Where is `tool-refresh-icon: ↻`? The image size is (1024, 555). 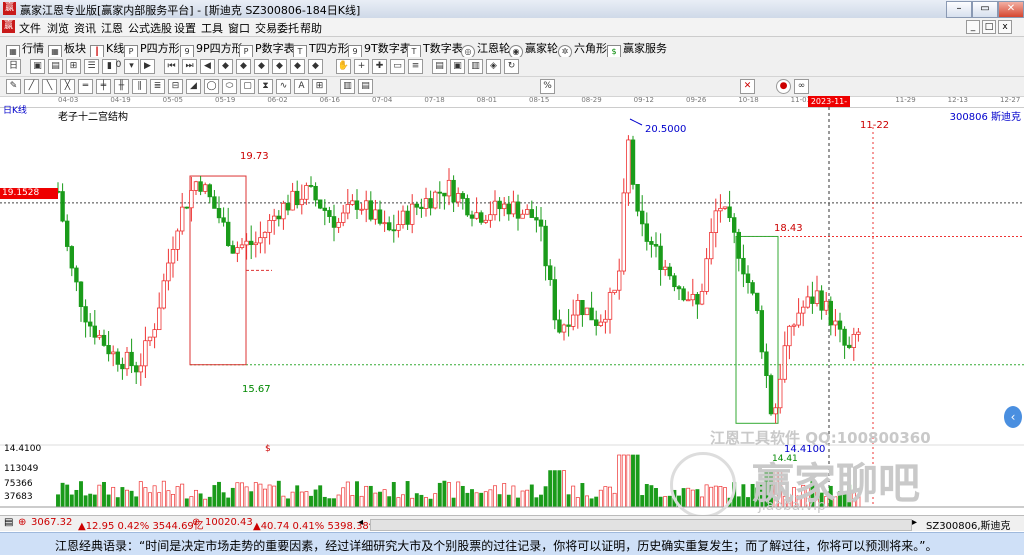 tool-refresh-icon: ↻ is located at coordinates (511, 66).